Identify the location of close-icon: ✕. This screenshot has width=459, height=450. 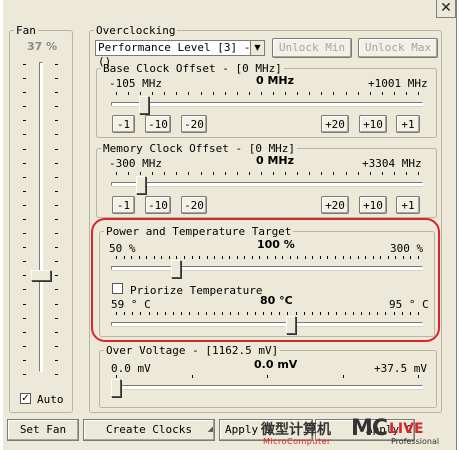
(446, 9).